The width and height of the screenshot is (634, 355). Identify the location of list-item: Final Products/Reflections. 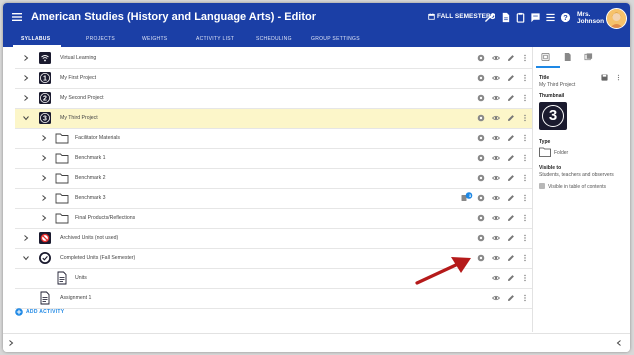
(273, 219).